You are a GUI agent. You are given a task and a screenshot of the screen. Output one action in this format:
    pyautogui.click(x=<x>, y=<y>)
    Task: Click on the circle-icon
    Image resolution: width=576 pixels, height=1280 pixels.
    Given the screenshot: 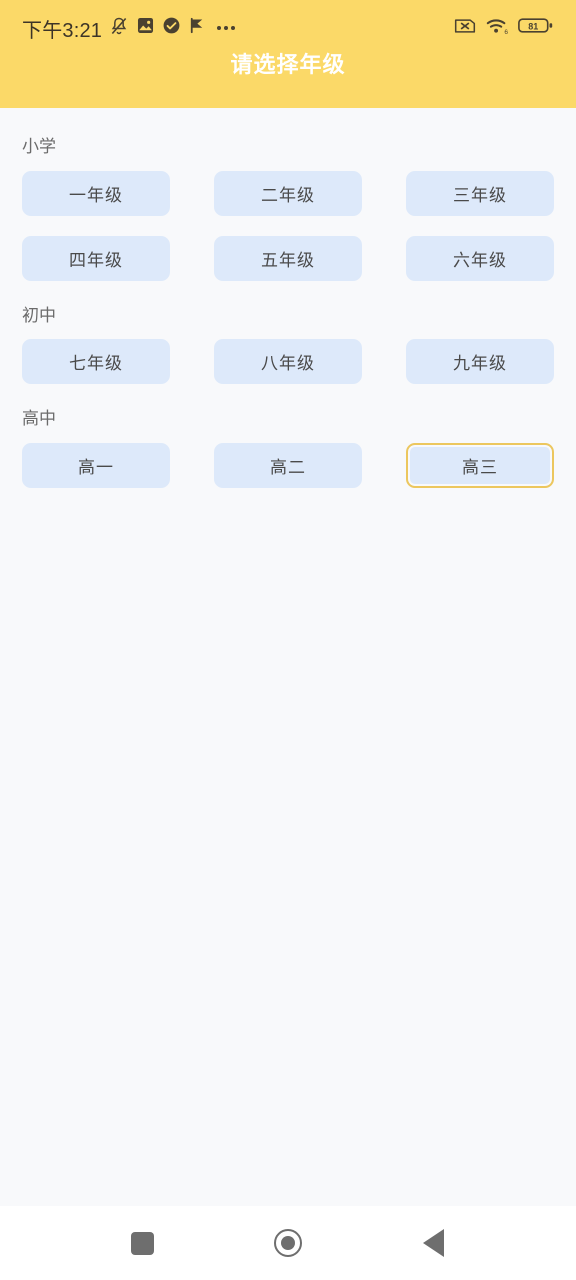 What is the action you would take?
    pyautogui.click(x=287, y=1243)
    